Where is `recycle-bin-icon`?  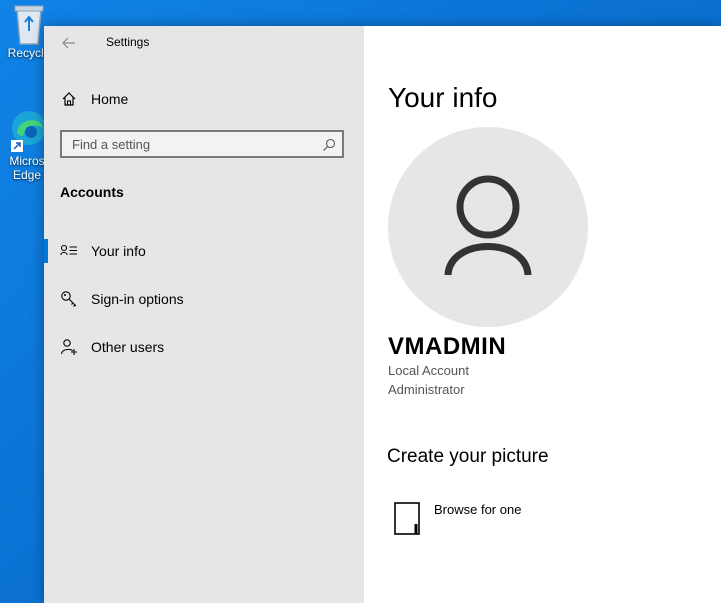
recycle-bin-icon is located at coordinates (29, 25).